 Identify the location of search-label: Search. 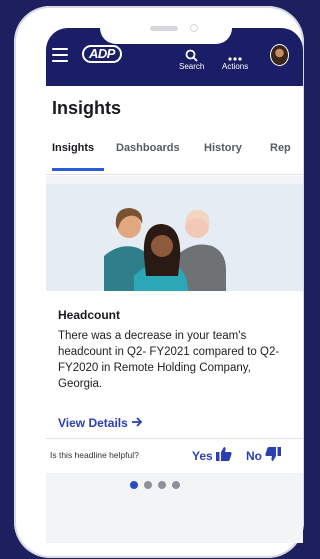
(192, 66).